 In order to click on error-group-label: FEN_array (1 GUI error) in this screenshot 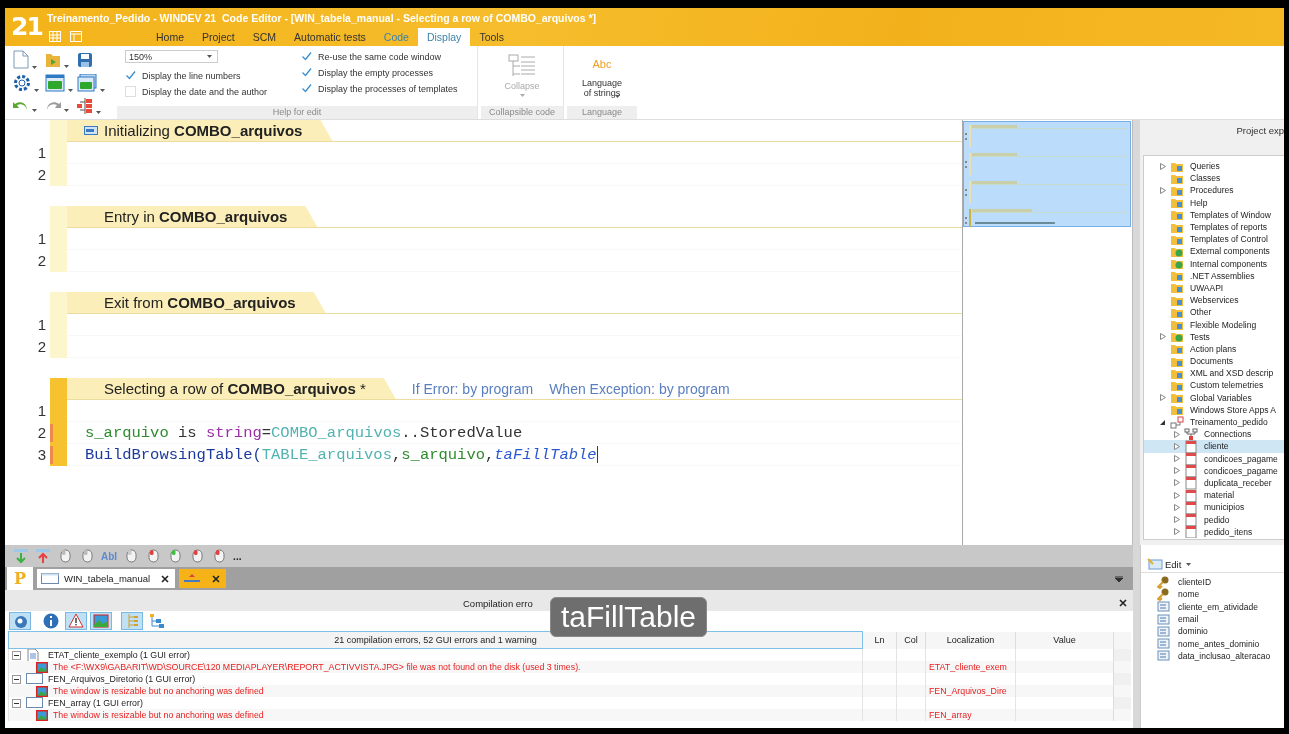, I will do `click(95, 703)`.